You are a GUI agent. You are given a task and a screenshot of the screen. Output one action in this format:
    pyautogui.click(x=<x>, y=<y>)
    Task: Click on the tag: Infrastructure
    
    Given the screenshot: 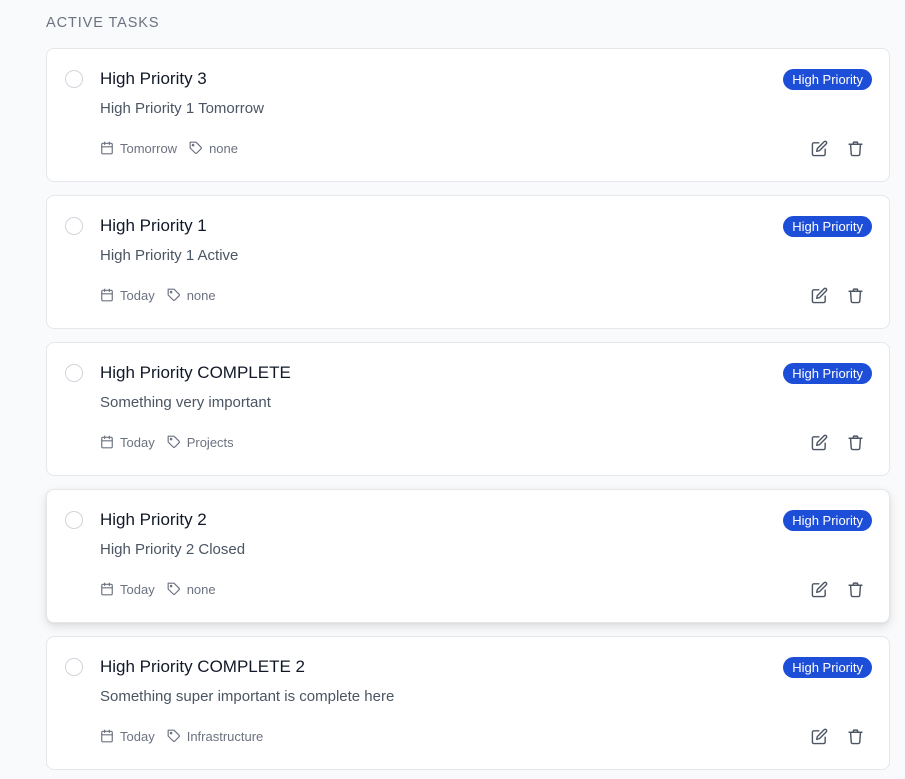 What is the action you would take?
    pyautogui.click(x=215, y=736)
    